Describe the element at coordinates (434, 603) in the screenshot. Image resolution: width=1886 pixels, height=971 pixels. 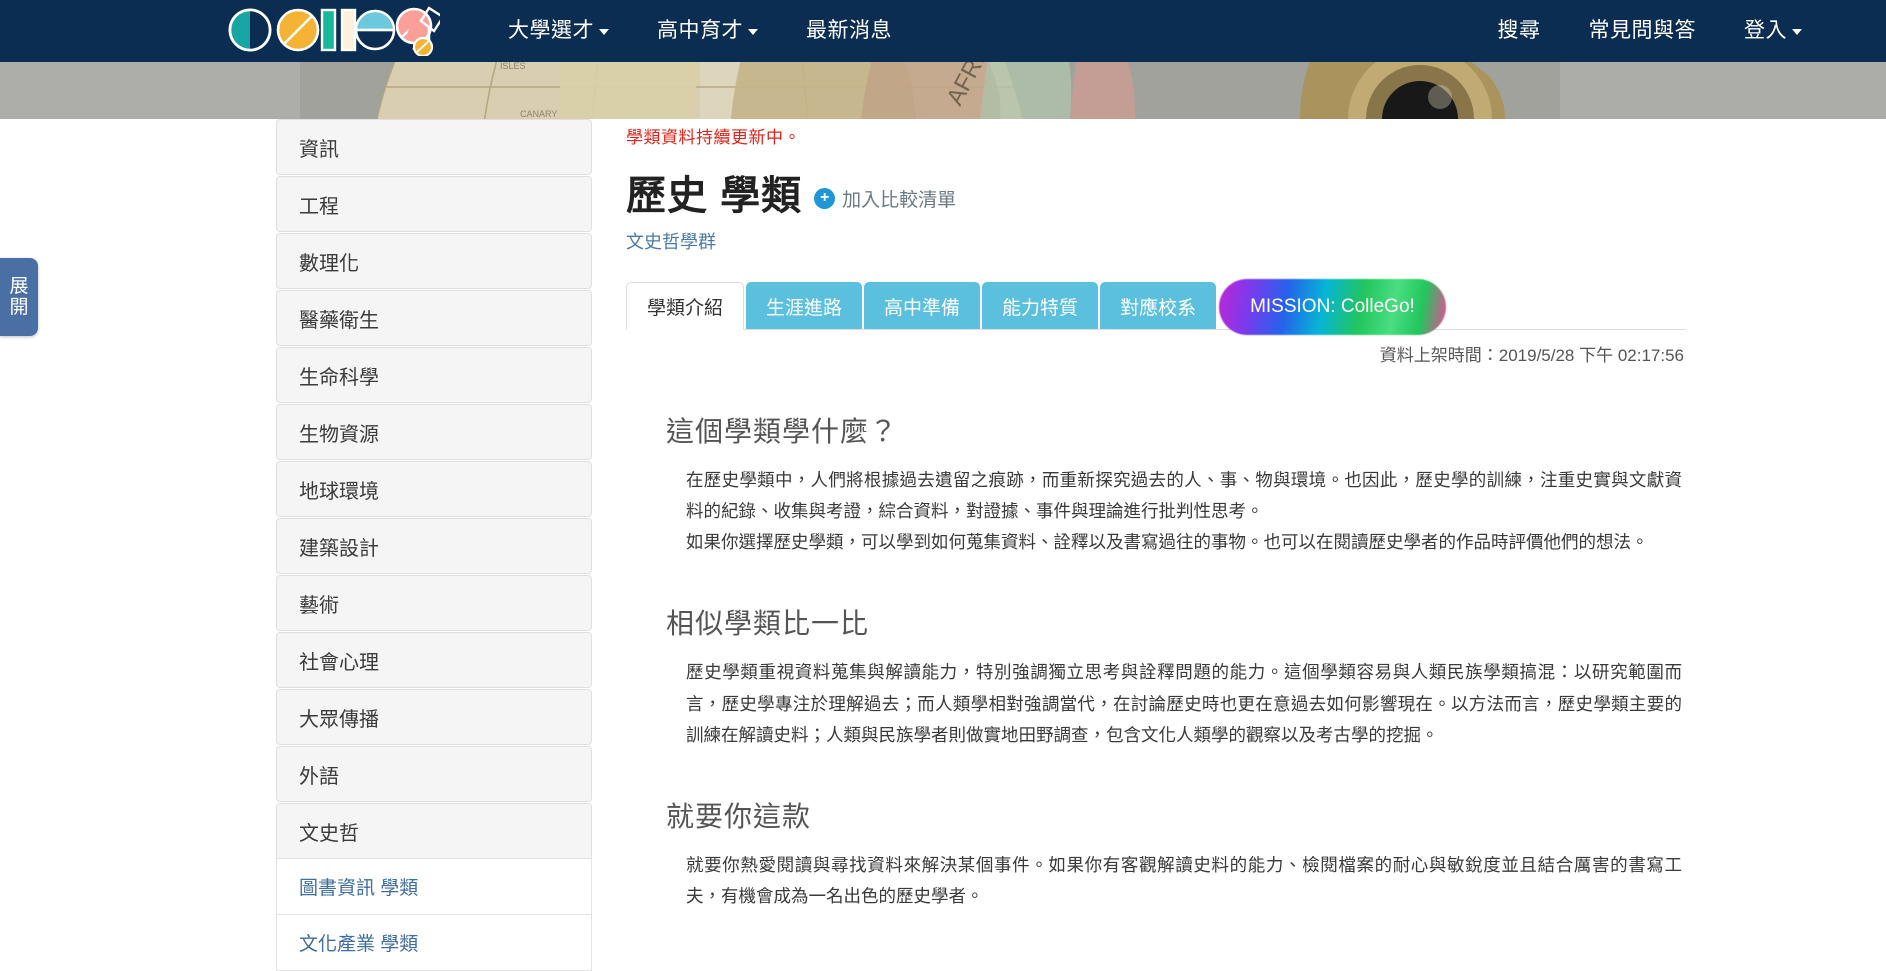
I see `sidebar-item-art: 藝術` at that location.